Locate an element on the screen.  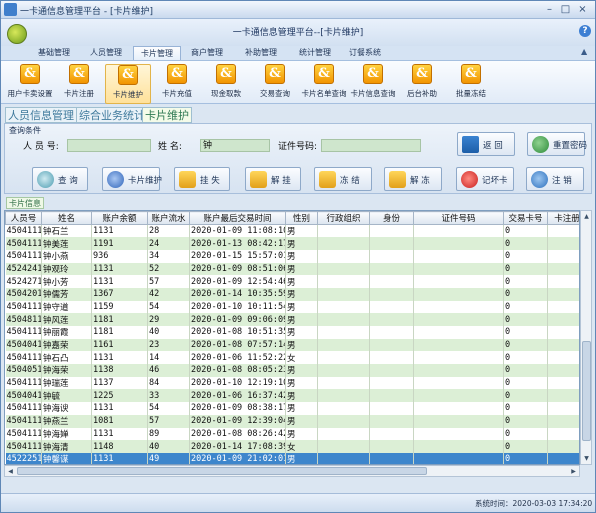
table-cell: 2020-01-09 08:38:17 is located at coordinates (237, 408).